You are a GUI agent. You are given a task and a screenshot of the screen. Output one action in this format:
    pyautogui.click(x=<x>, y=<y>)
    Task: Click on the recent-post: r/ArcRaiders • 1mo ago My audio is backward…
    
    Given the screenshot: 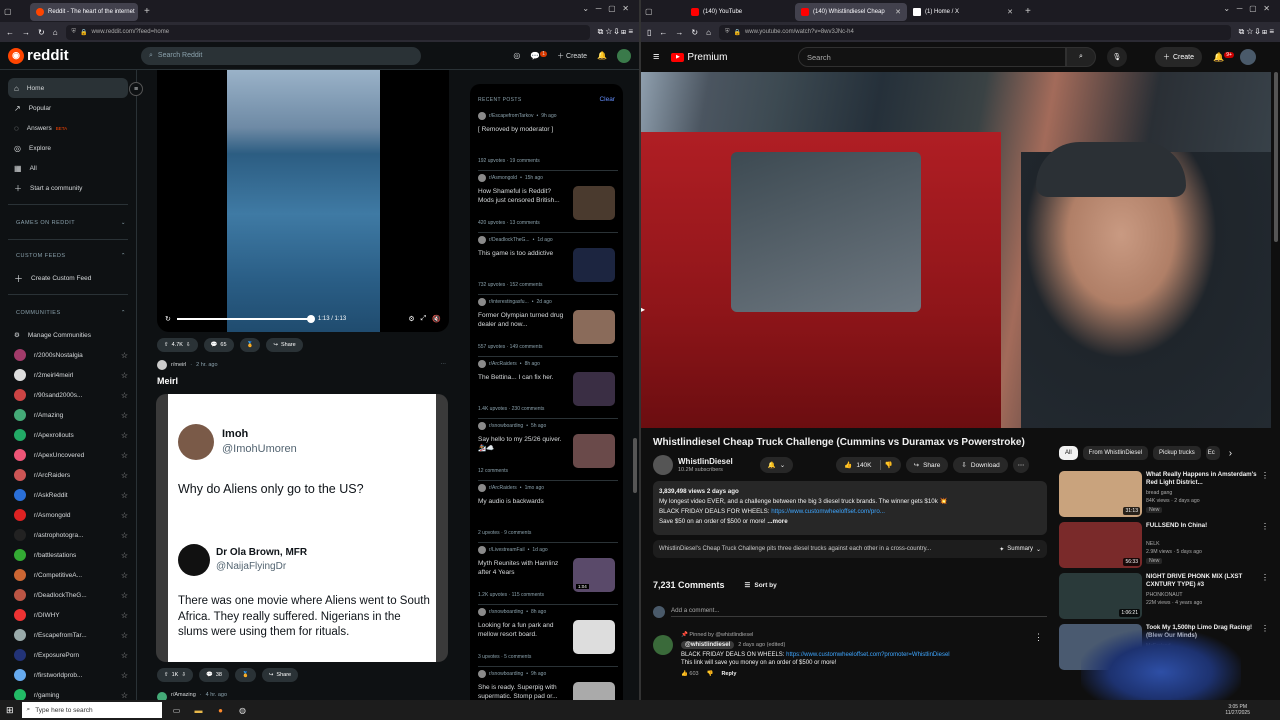 What is the action you would take?
    pyautogui.click(x=548, y=513)
    